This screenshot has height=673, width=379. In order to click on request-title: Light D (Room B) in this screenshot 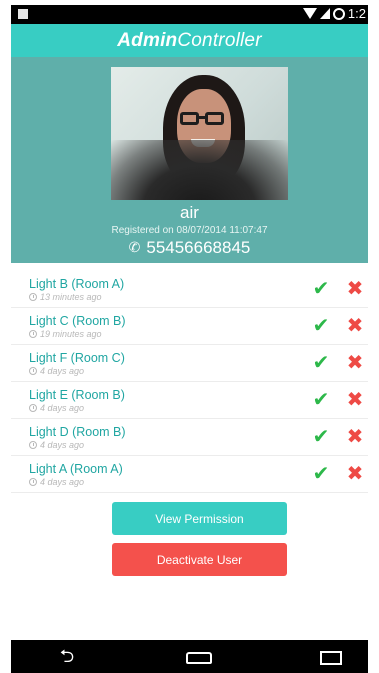, I will do `click(77, 432)`.